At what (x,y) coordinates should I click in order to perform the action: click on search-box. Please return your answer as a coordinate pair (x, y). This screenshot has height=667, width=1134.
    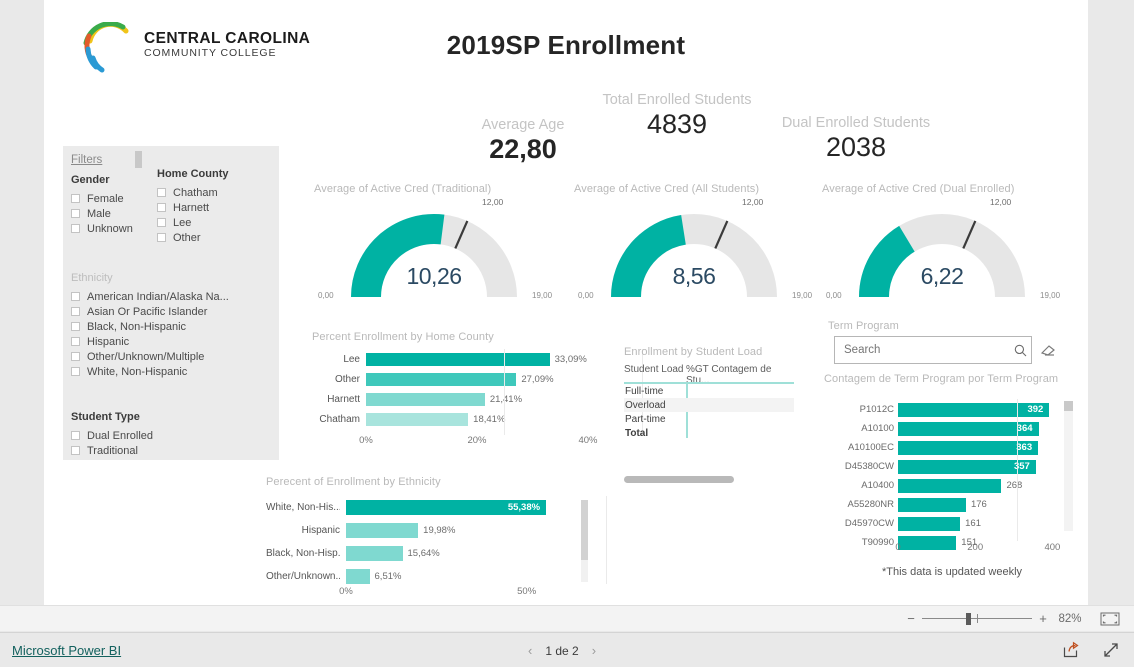
    Looking at the image, I should click on (933, 350).